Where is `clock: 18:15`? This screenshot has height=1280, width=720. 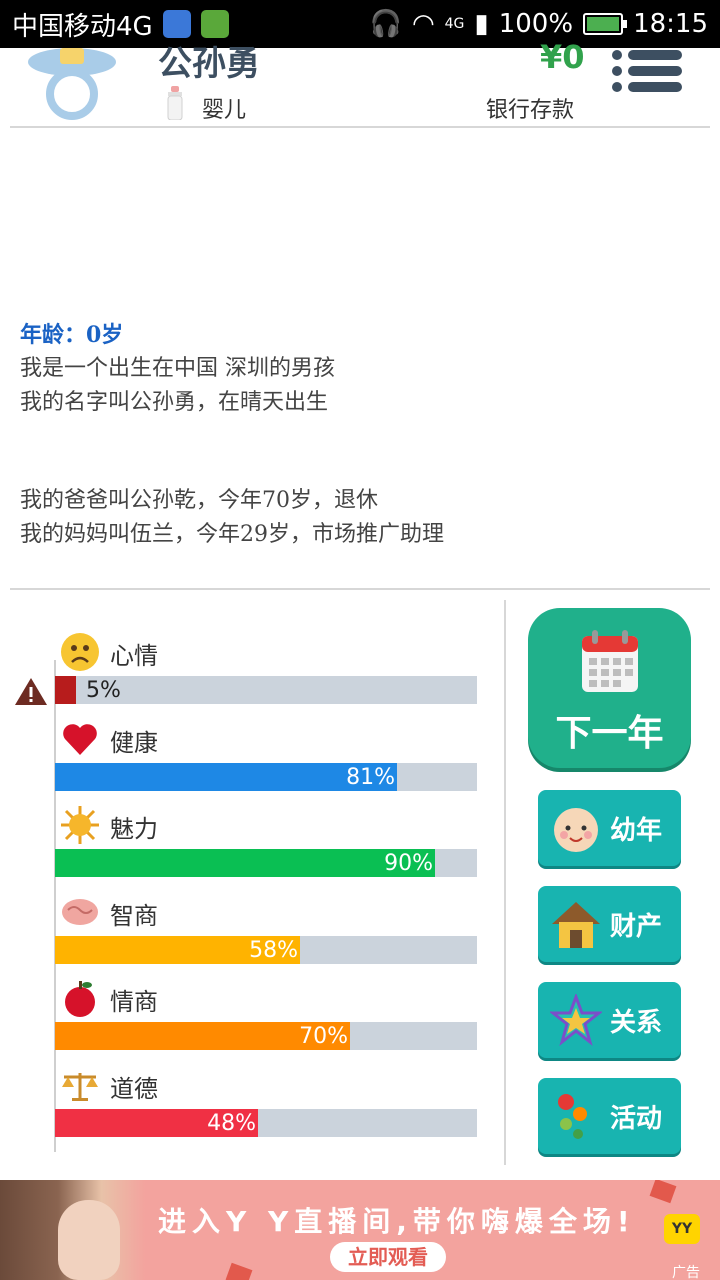
clock: 18:15 is located at coordinates (670, 24).